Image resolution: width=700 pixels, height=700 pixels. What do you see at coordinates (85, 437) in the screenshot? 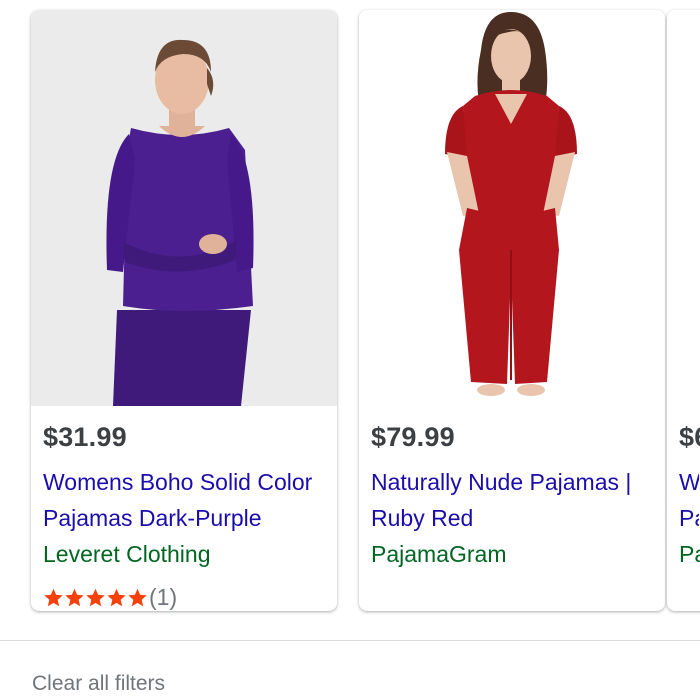
I see `product-price: $31.99` at bounding box center [85, 437].